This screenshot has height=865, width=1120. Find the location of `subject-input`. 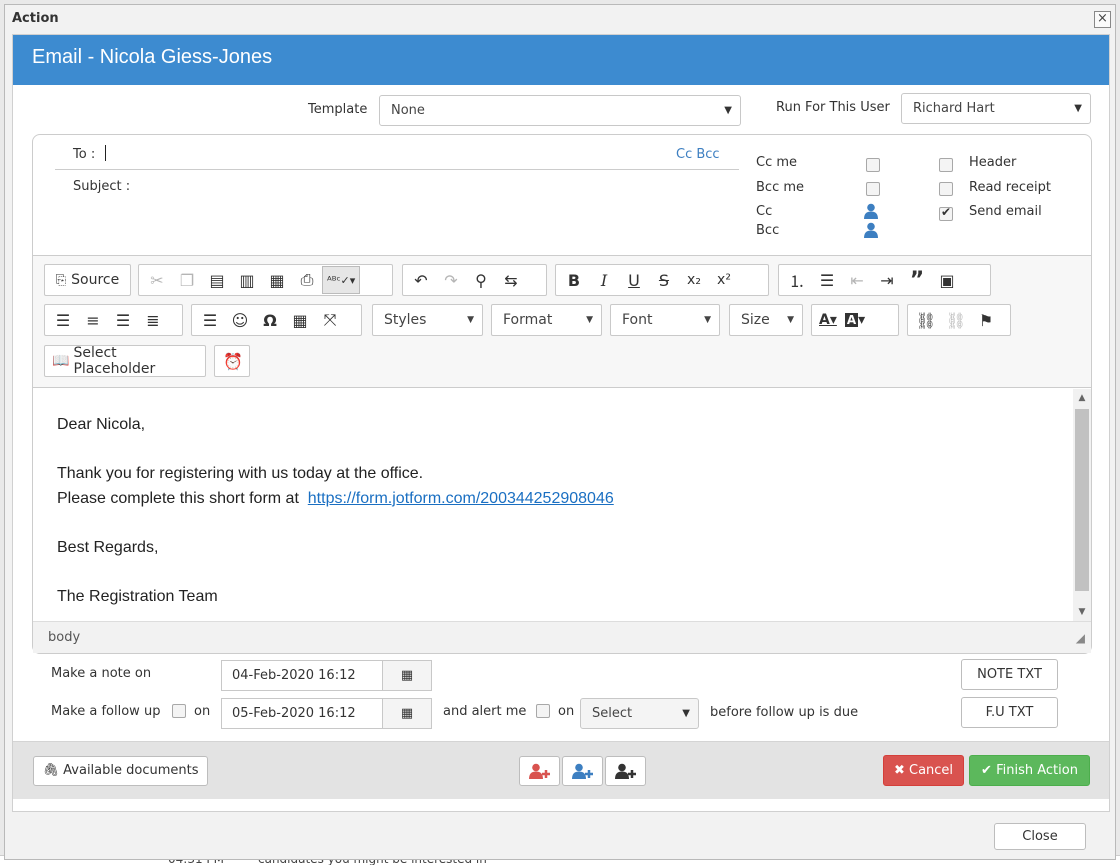

subject-input is located at coordinates (441, 187).